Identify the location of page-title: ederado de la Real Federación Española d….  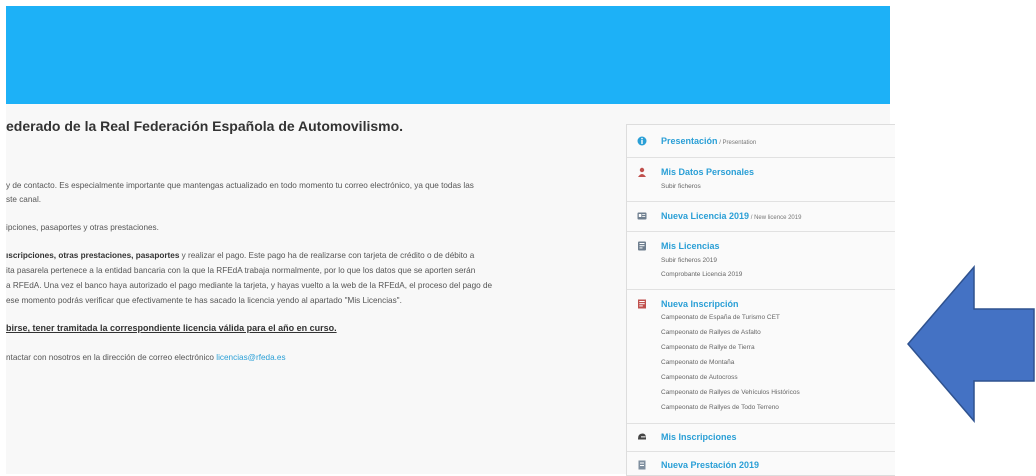
(205, 126).